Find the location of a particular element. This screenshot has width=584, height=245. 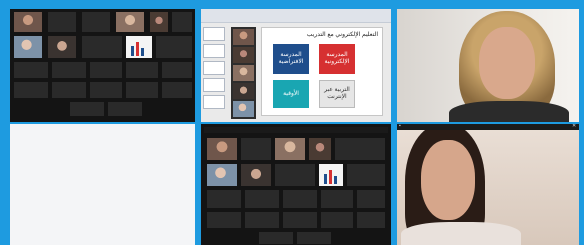

speaker-video-strip is located at coordinates (243, 73).